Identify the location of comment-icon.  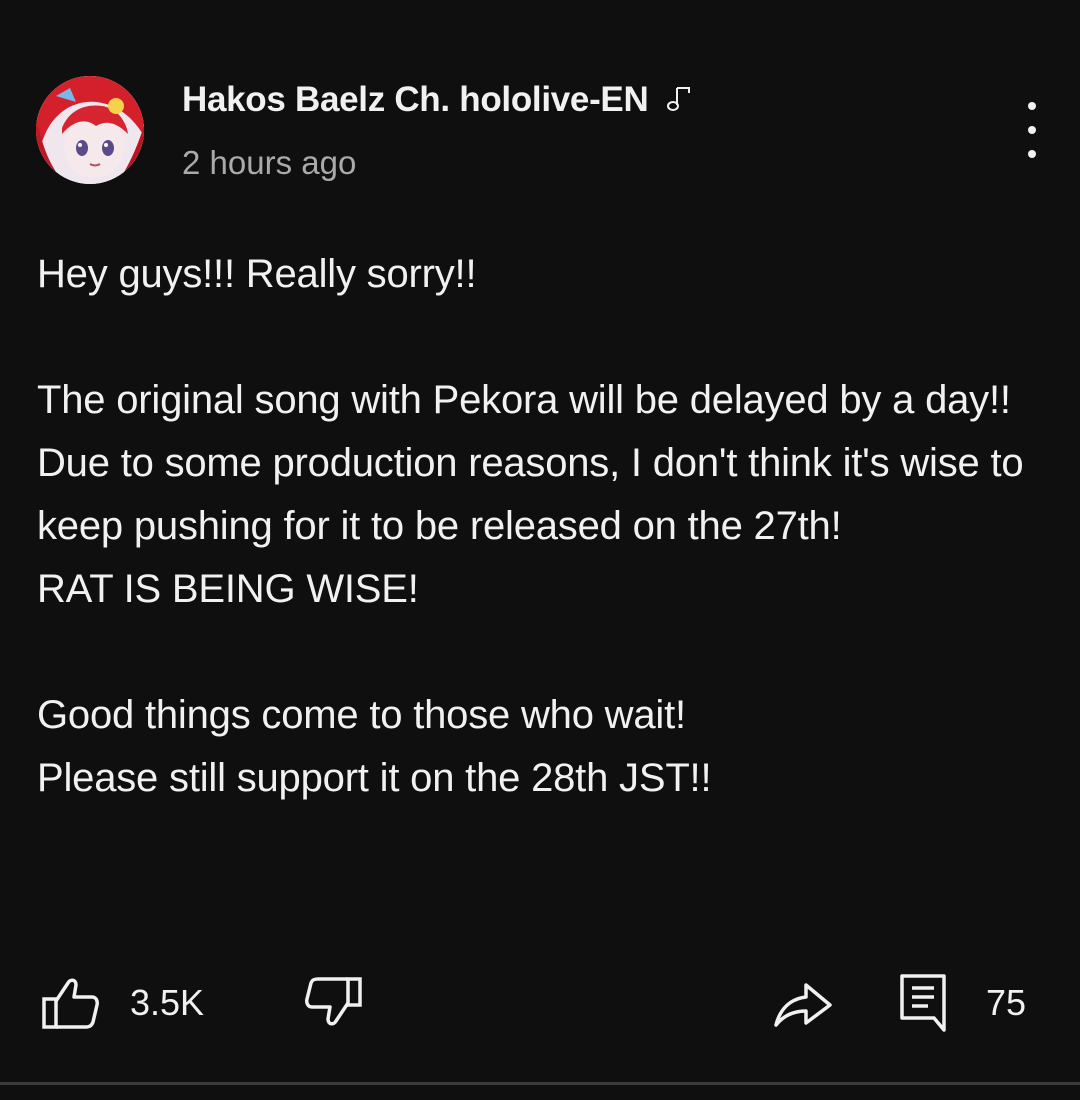
(923, 1003).